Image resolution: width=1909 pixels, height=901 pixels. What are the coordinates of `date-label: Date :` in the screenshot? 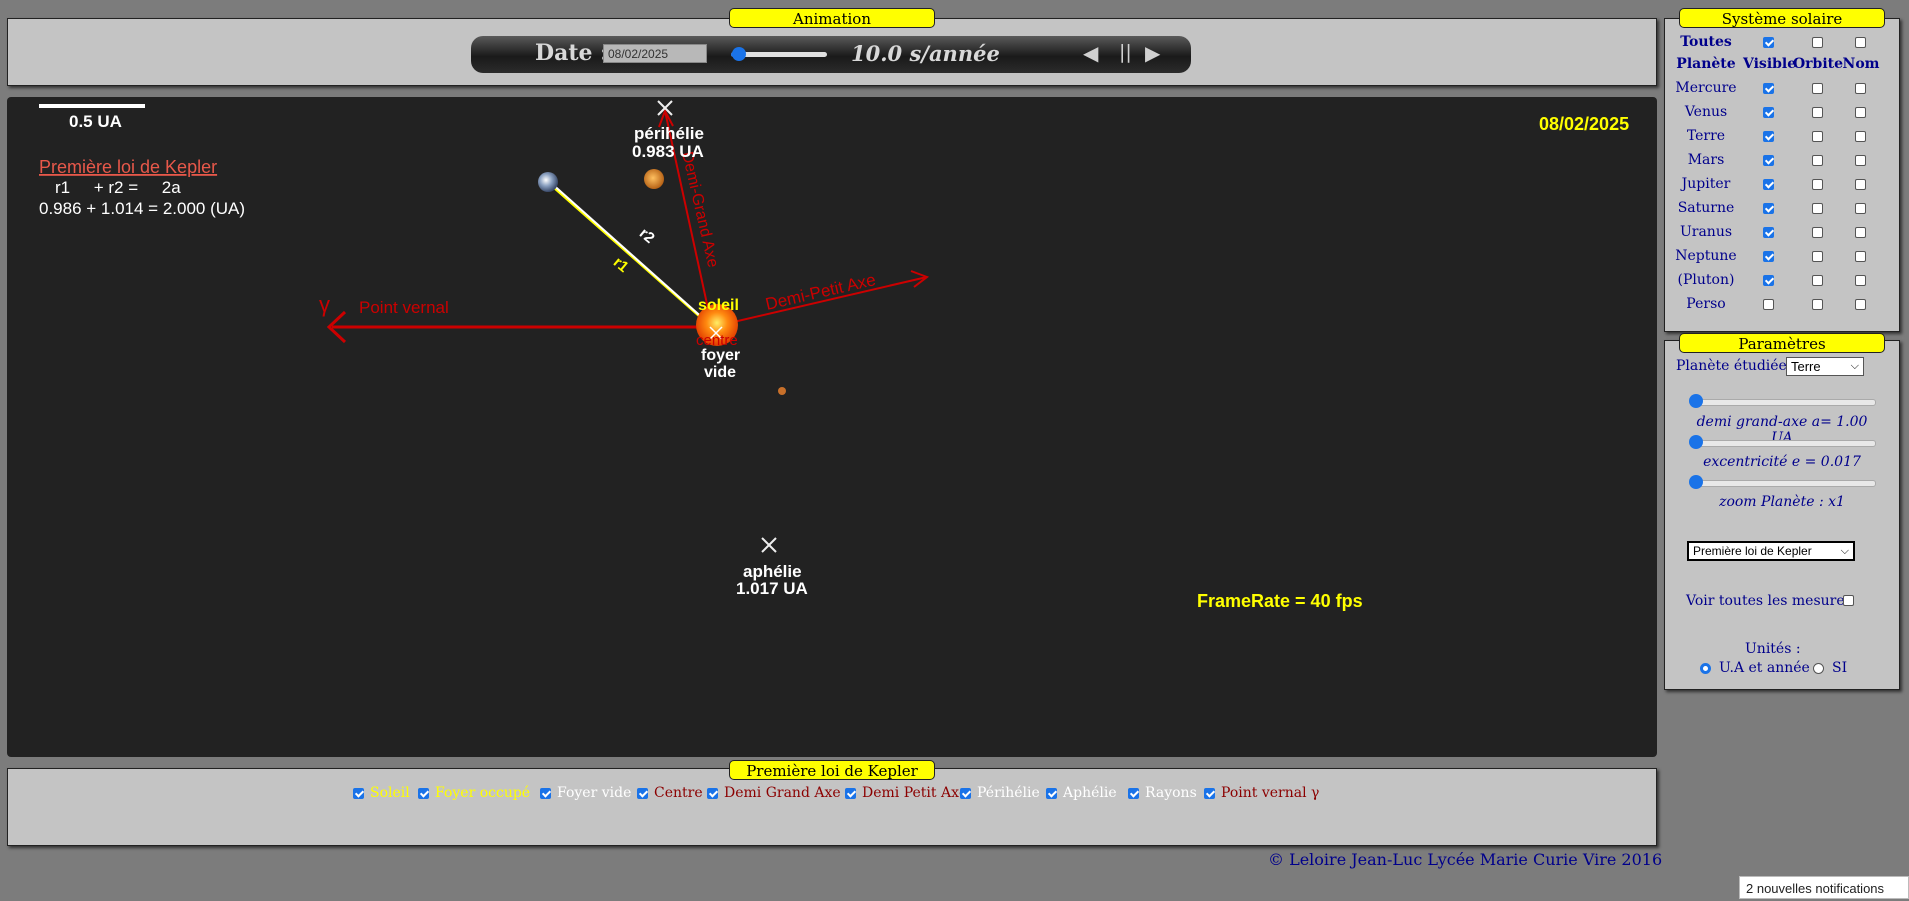 It's located at (572, 53).